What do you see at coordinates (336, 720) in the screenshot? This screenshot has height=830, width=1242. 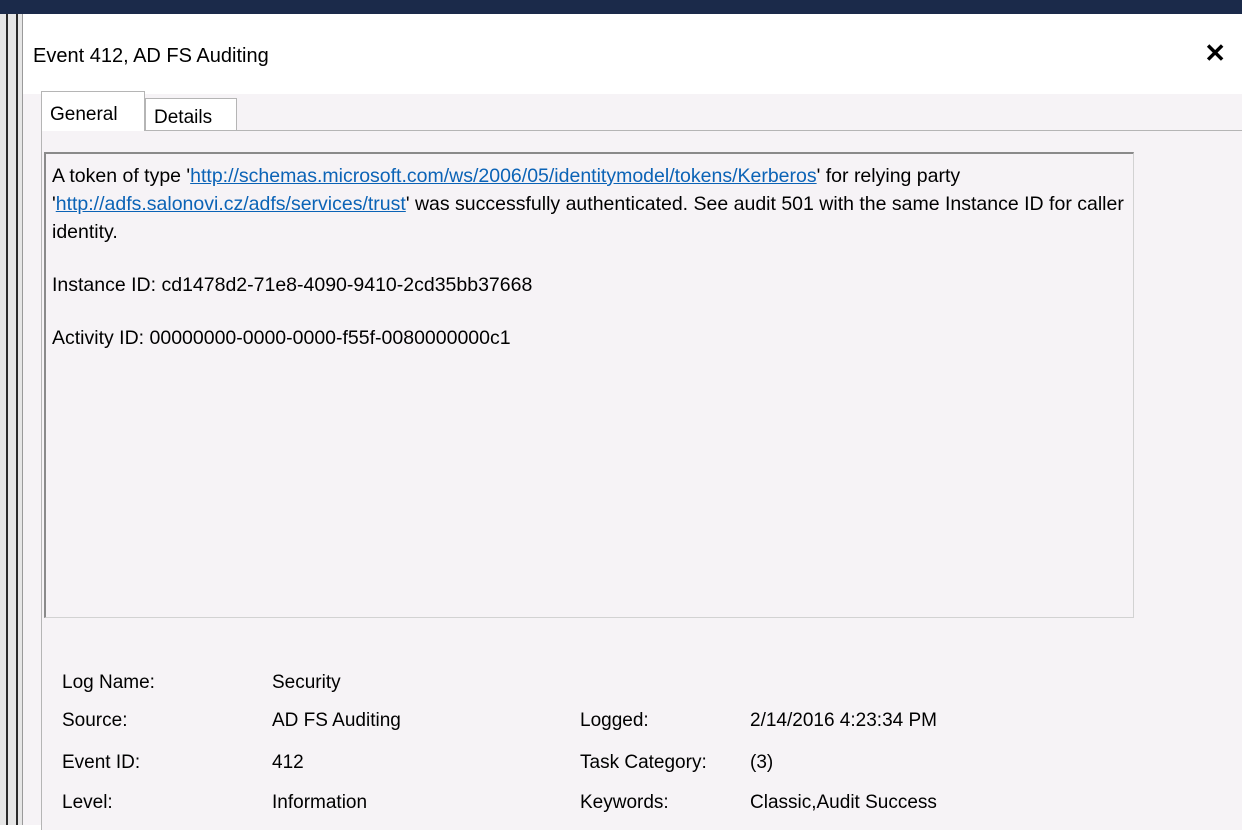 I see `source-value: AD FS Auditing` at bounding box center [336, 720].